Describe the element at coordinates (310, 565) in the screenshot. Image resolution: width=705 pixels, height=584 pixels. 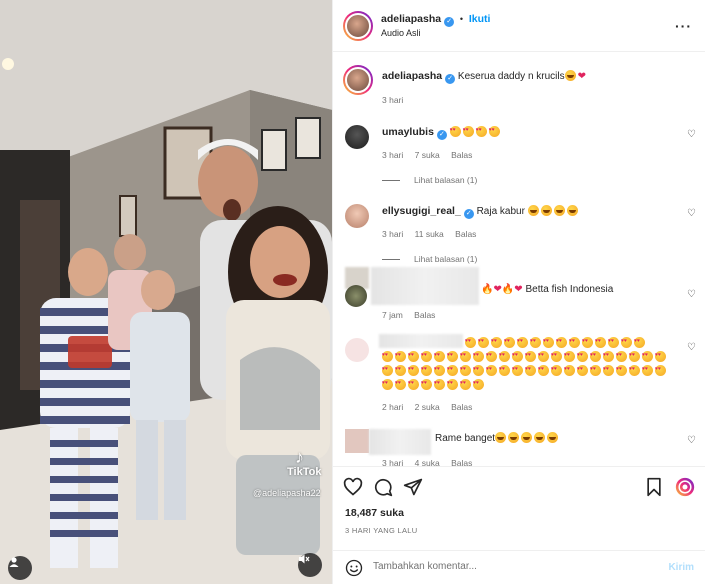
I see `mute-button` at that location.